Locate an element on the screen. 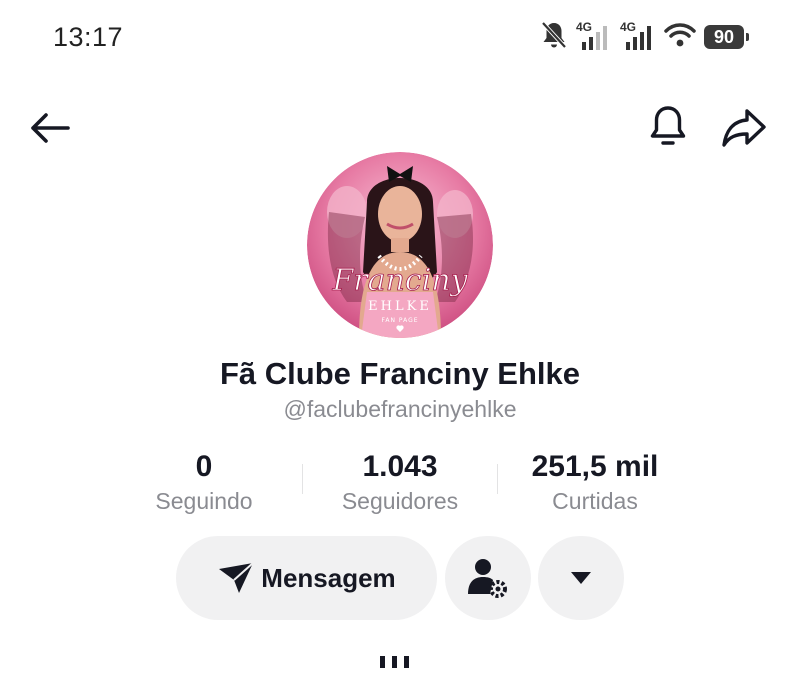 The image size is (800, 673). notification-bell-button is located at coordinates (668, 127).